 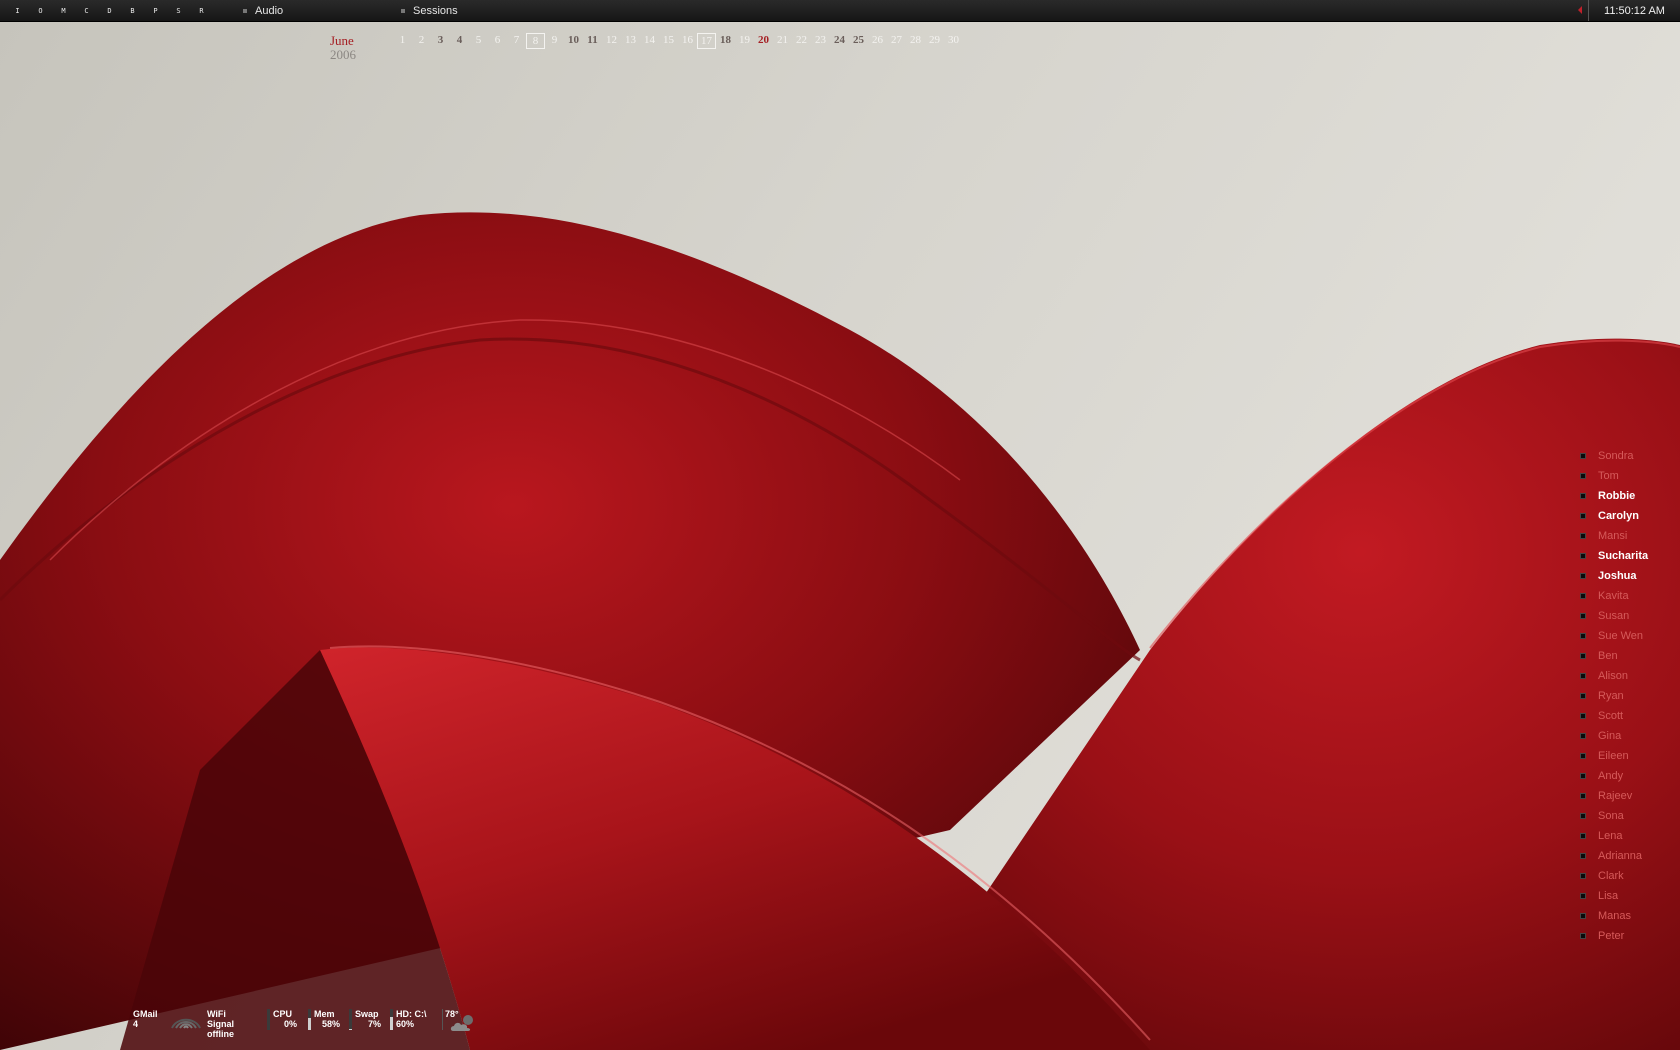 I want to click on contact-item: Andy, so click(x=1614, y=776).